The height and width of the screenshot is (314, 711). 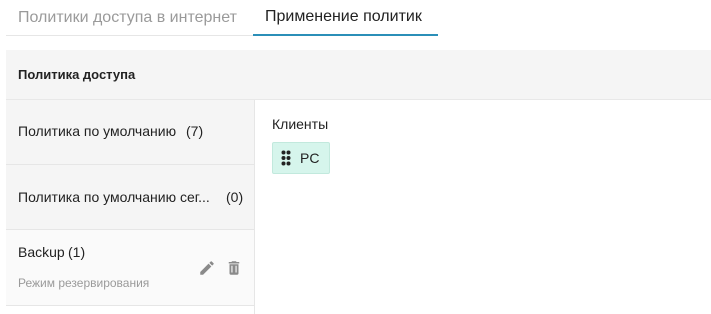 I want to click on policy-label: Политика по умолчанию, so click(x=97, y=131).